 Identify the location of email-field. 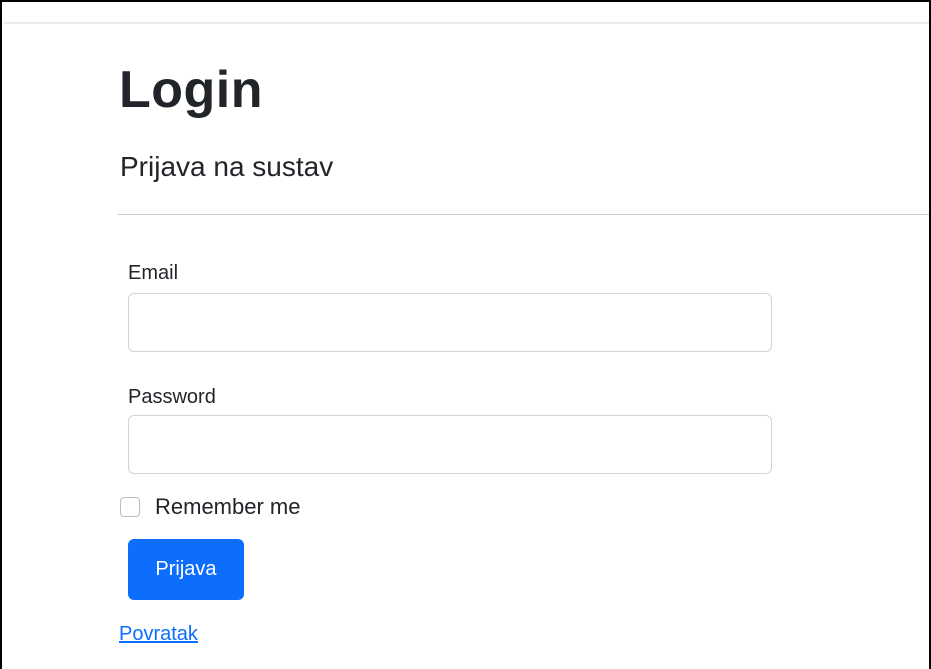
(450, 322).